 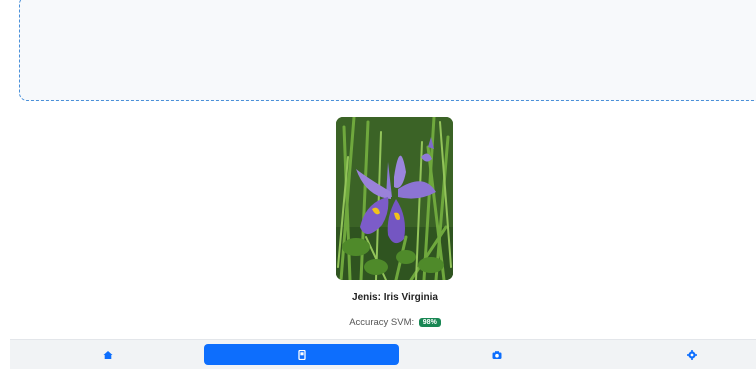 I want to click on phone-icon, so click(x=301, y=354).